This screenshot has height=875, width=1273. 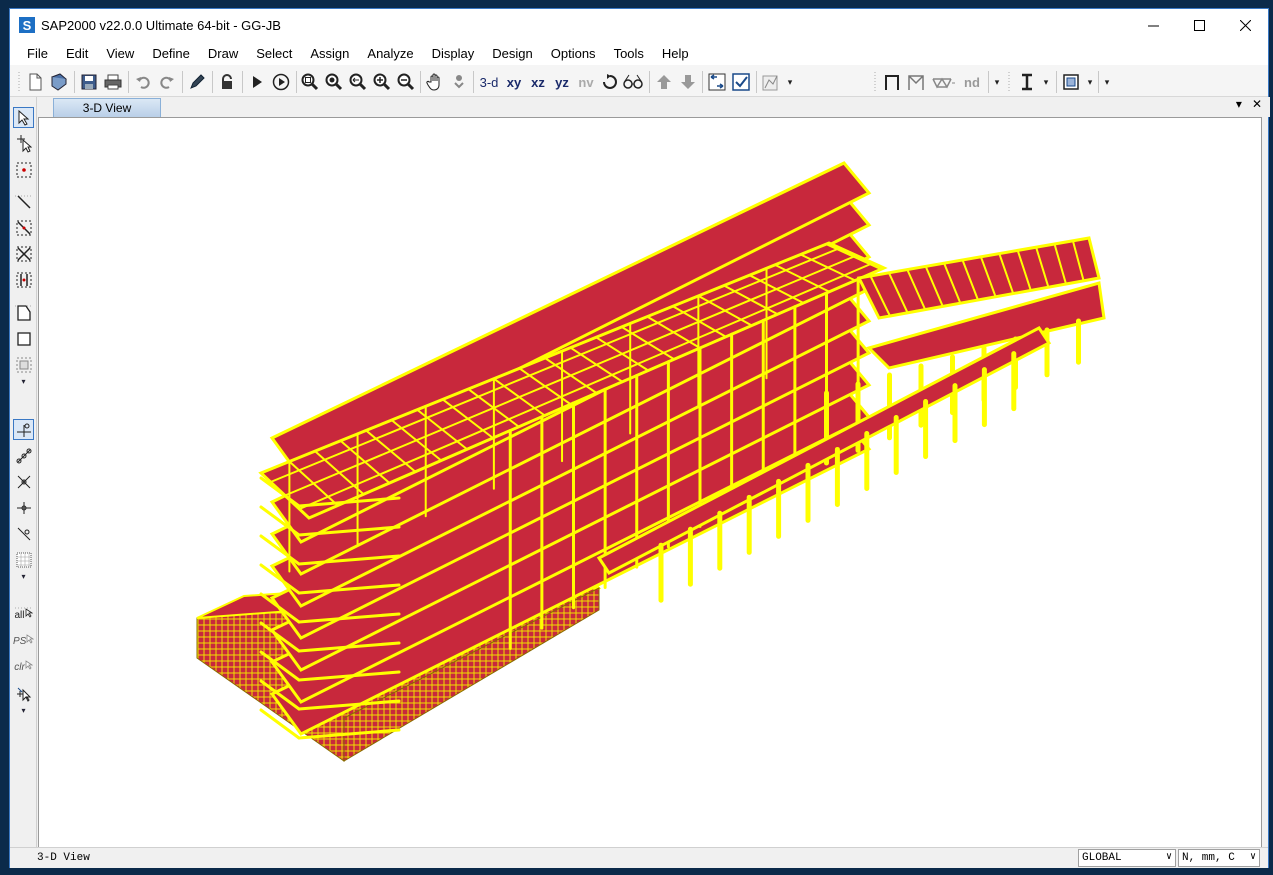 I want to click on move-down-list-button, so click(x=688, y=82).